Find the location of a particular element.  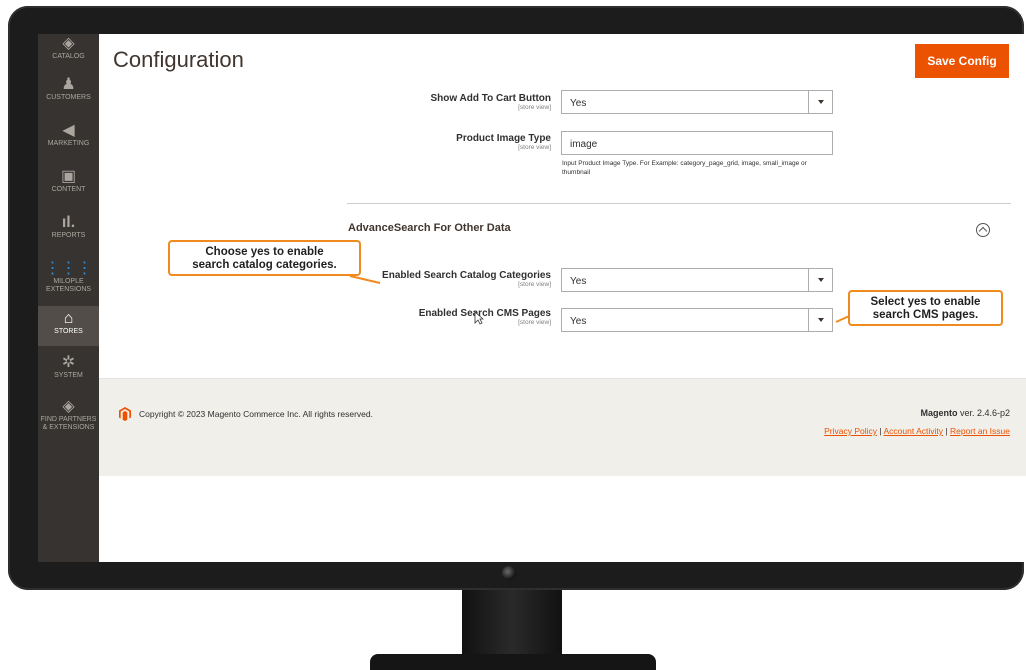

nav-label-line2: EXTENSIONS is located at coordinates (68, 289).